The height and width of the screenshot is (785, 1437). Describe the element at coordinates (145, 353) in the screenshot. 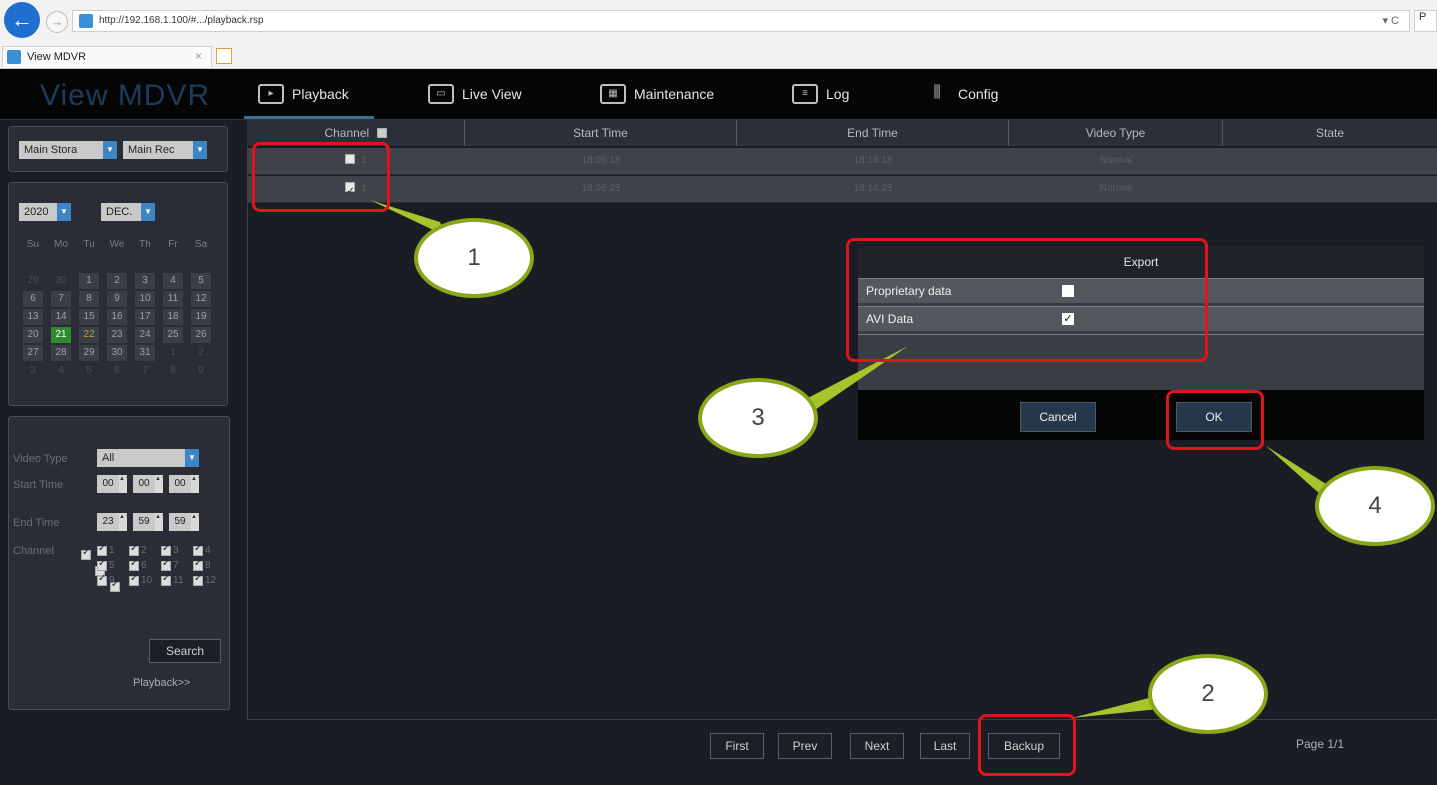

I see `calendar-day: 31` at that location.